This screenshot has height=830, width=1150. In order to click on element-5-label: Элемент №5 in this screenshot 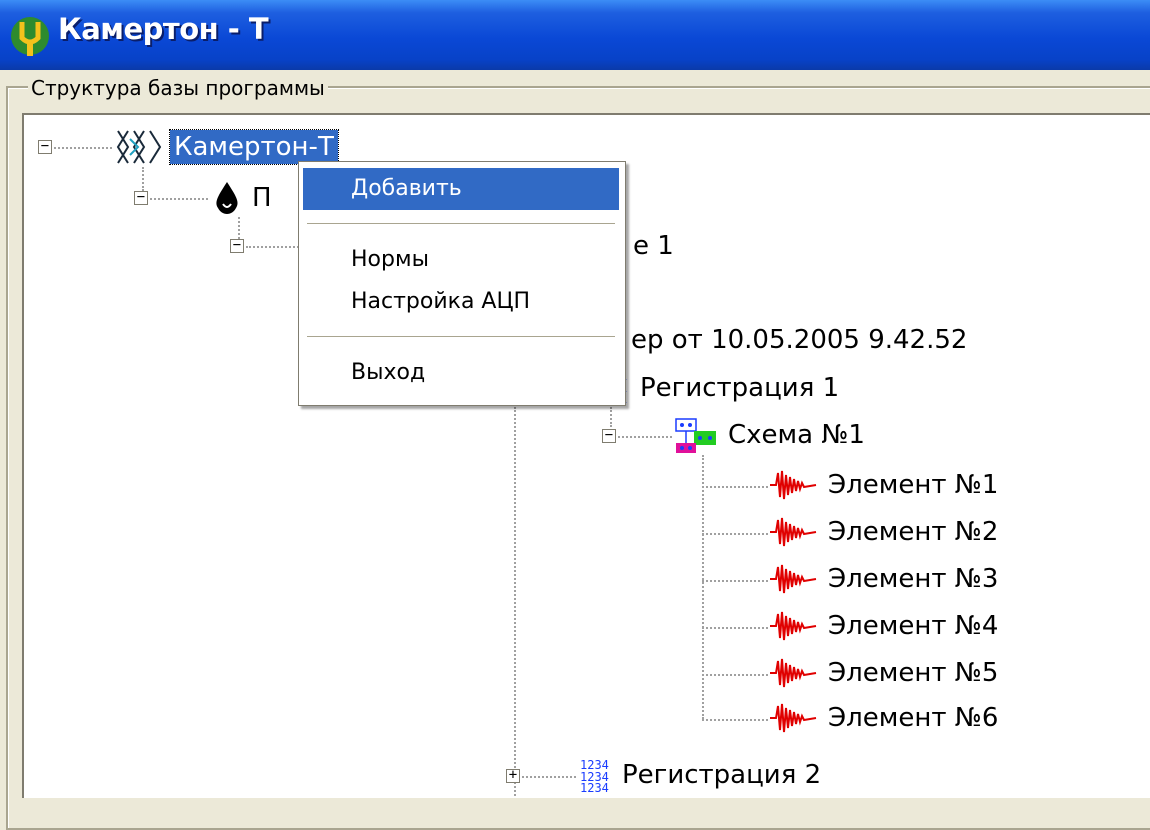, I will do `click(913, 673)`.